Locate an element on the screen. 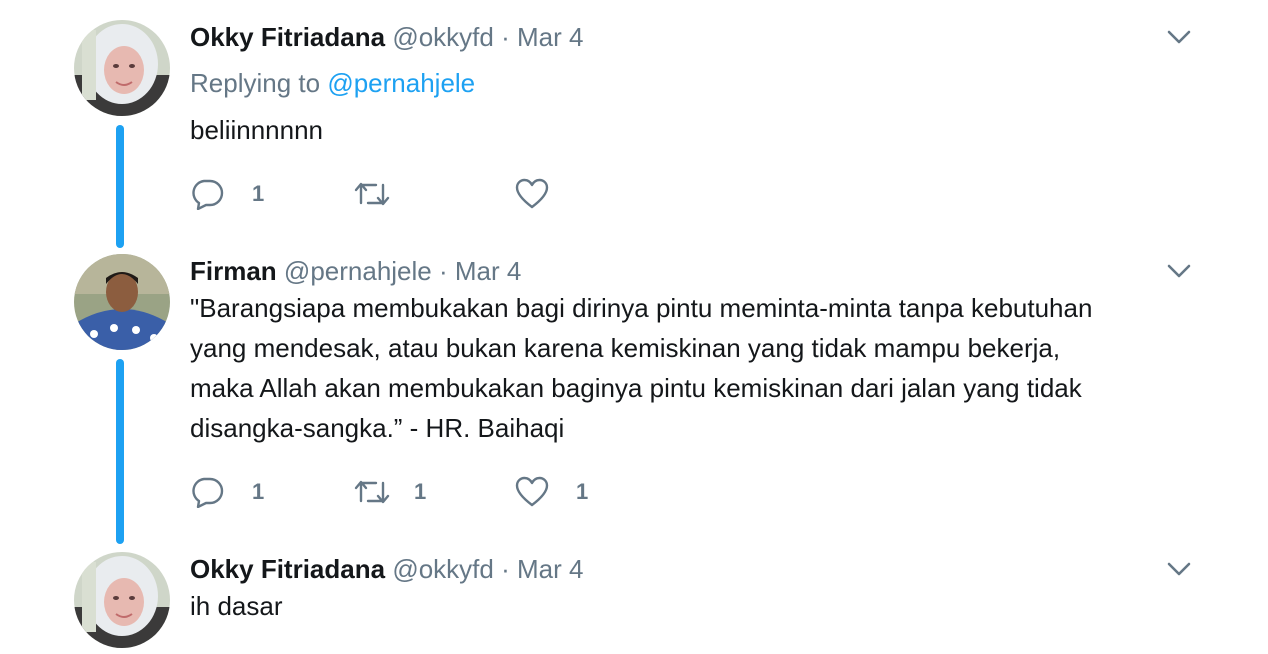 The image size is (1268, 654). tweet-text: beliinnnnnn is located at coordinates (257, 130).